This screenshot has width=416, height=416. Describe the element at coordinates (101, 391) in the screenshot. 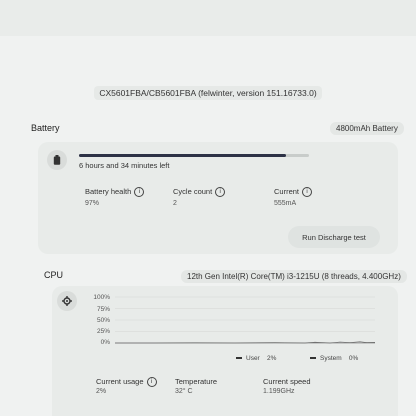

I see `cpu-current-usage-value: 2%` at that location.